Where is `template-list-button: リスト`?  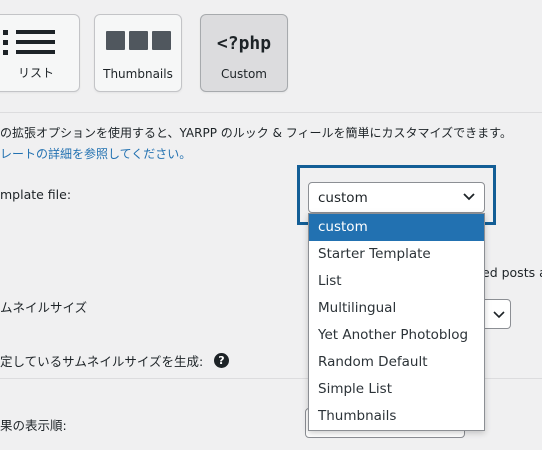
template-list-button: リスト is located at coordinates (40, 53).